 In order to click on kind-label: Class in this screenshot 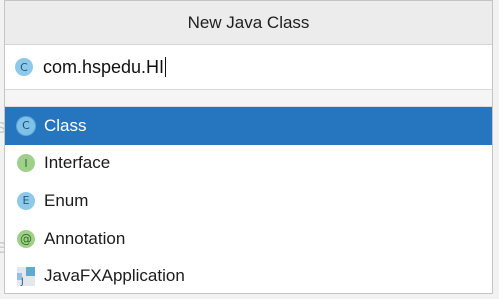, I will do `click(65, 125)`.